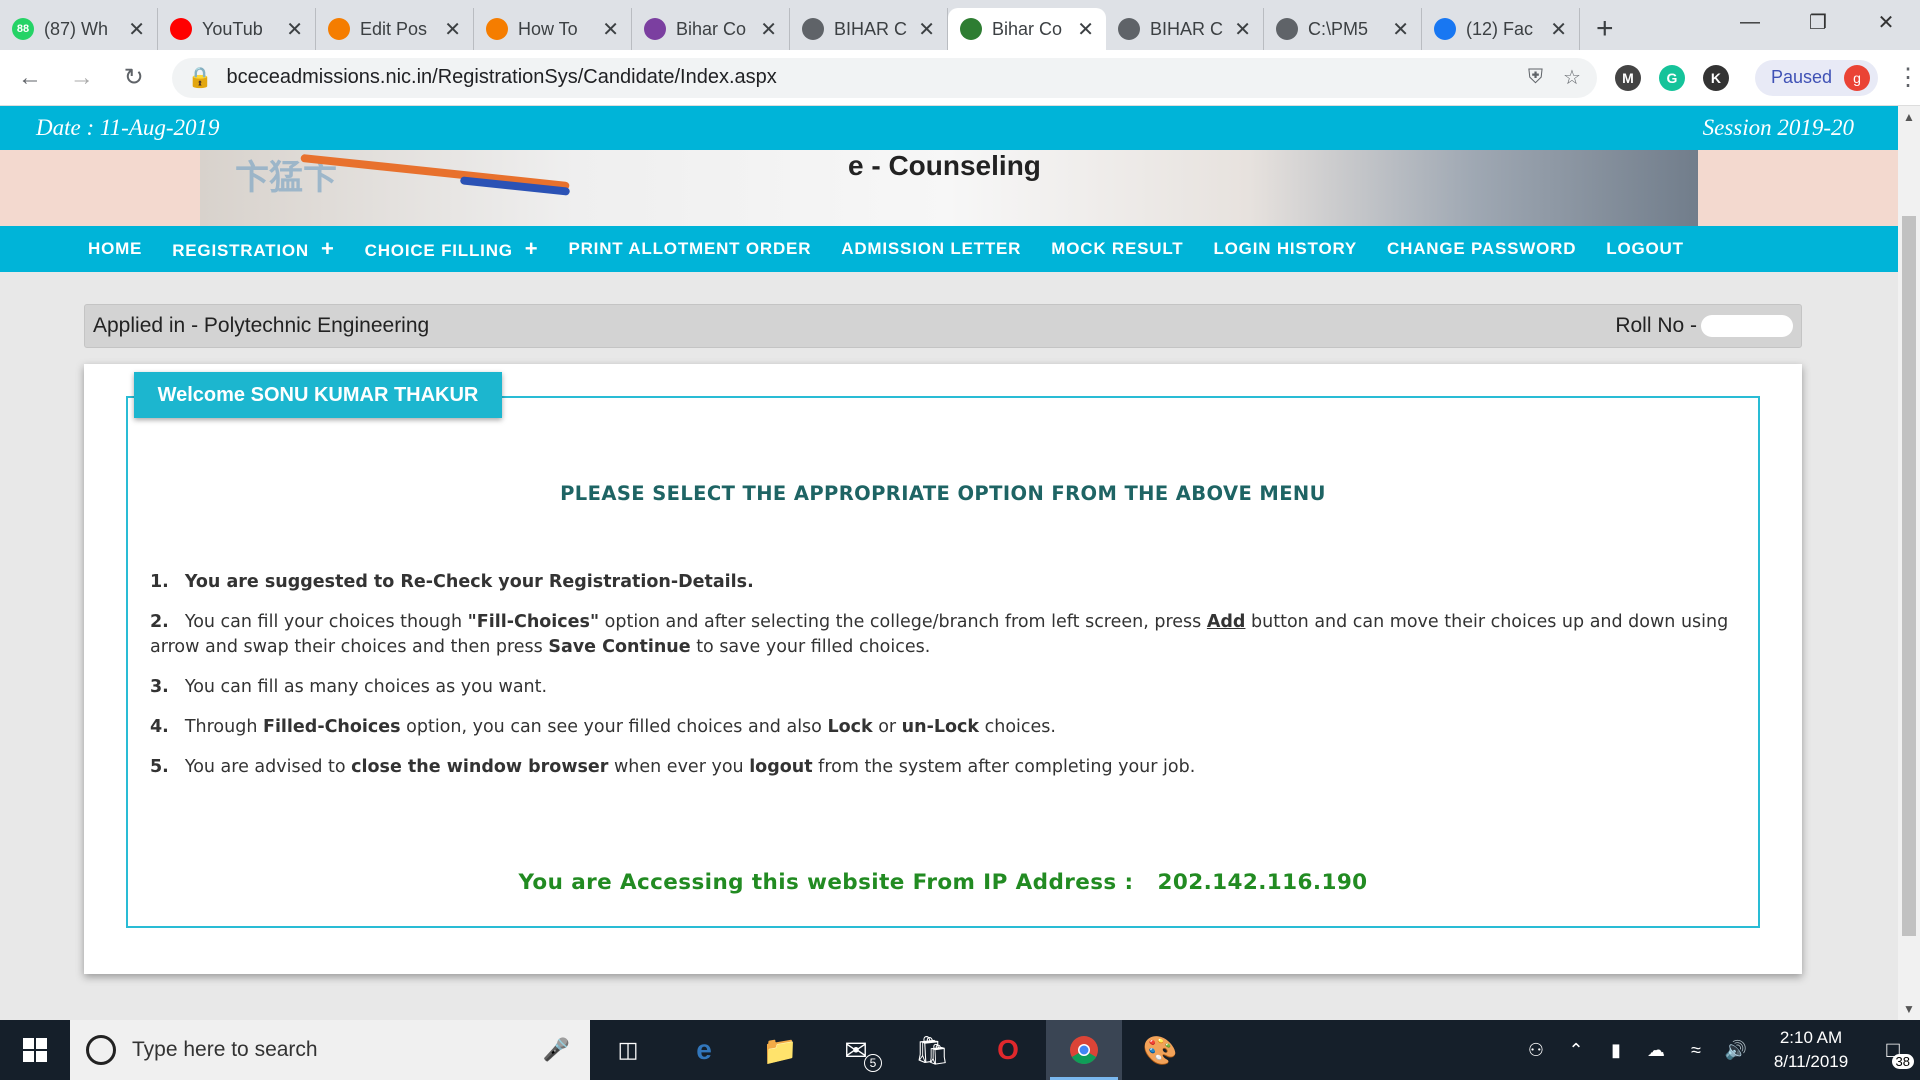 The image size is (1920, 1080). Describe the element at coordinates (1536, 1050) in the screenshot. I see `people-icon: ⚇` at that location.